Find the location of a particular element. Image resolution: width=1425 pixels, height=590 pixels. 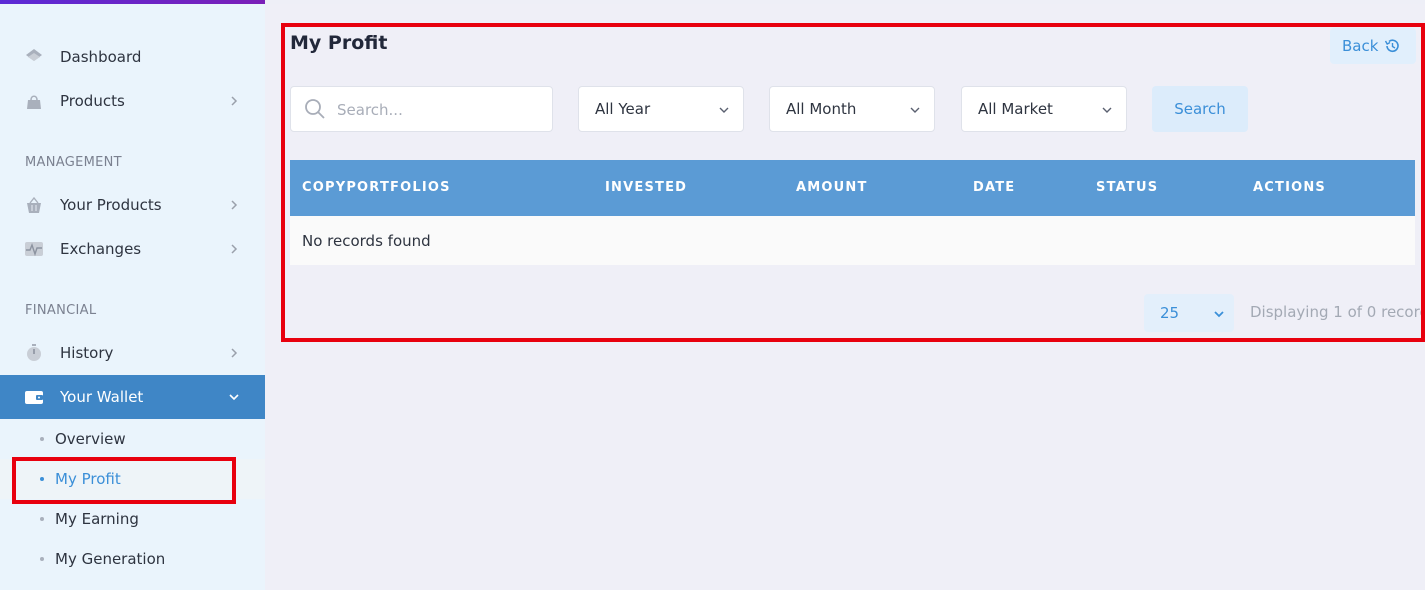

sidebar-item-exchanges: Exchanges is located at coordinates (132, 249).